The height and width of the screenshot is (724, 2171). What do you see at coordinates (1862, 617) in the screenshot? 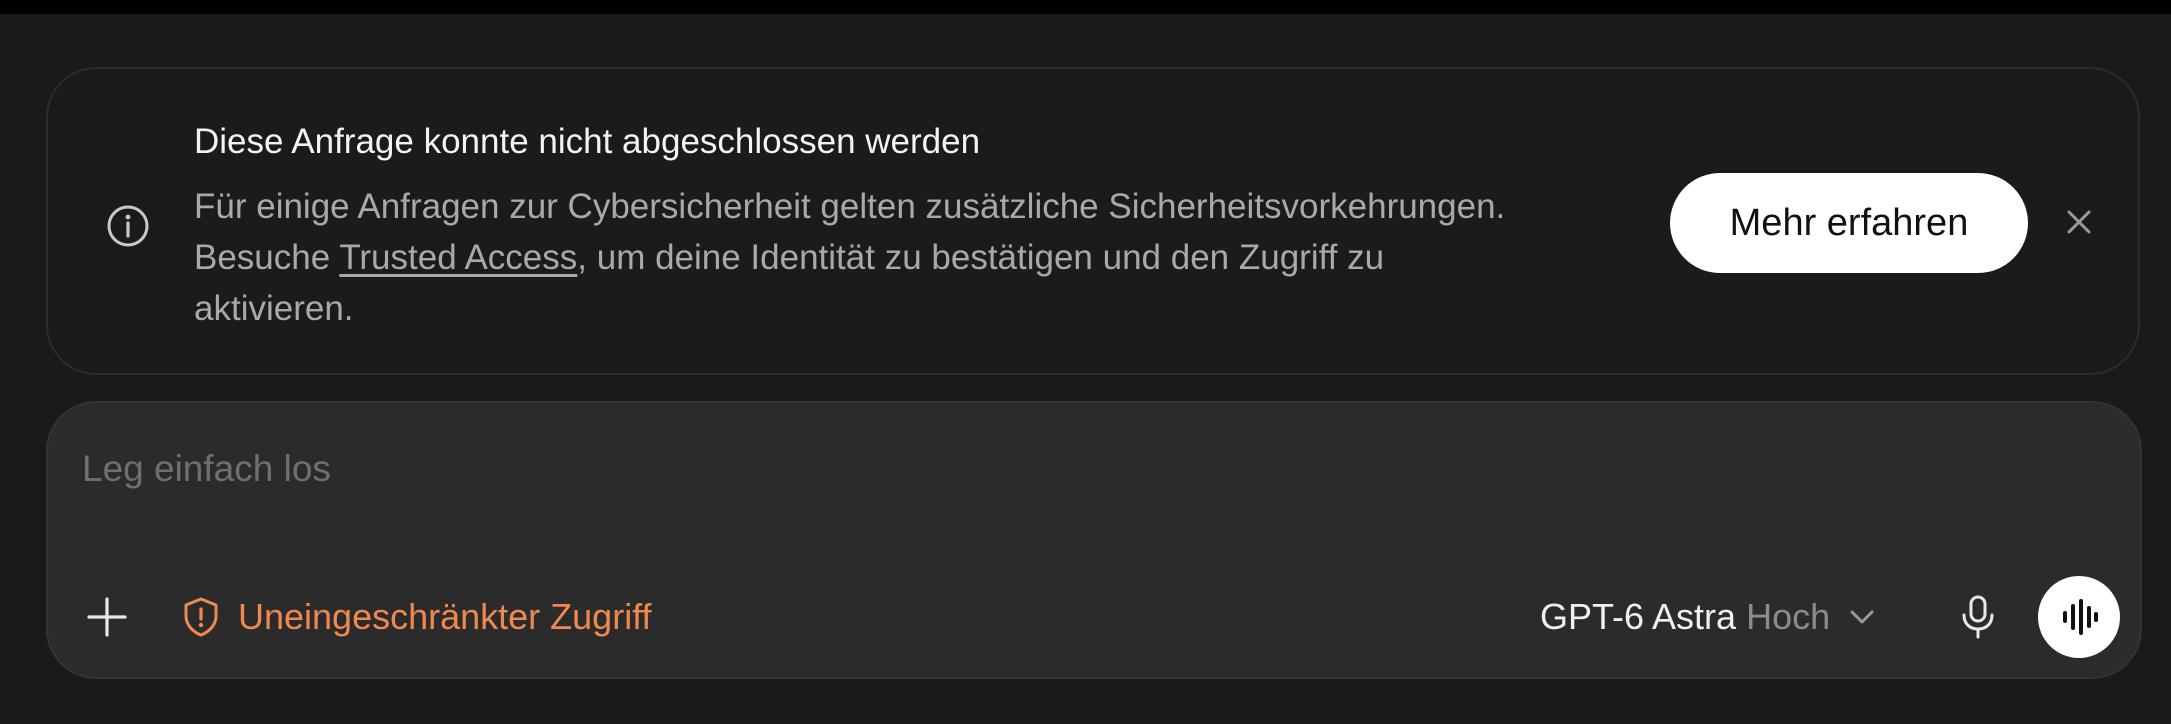
I see `chevron-down-icon` at bounding box center [1862, 617].